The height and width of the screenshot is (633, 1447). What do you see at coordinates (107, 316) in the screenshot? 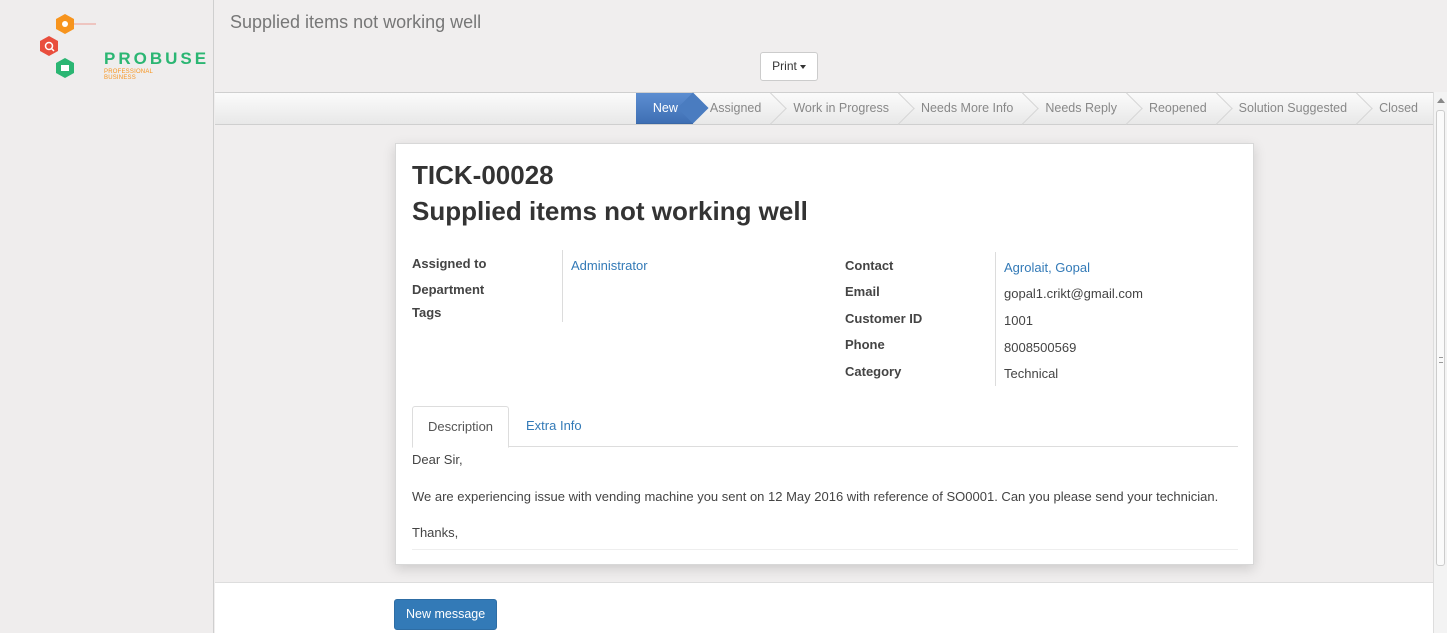
I see `sidebar: PROBUSE PROFESSIONAL BUSINESS` at bounding box center [107, 316].